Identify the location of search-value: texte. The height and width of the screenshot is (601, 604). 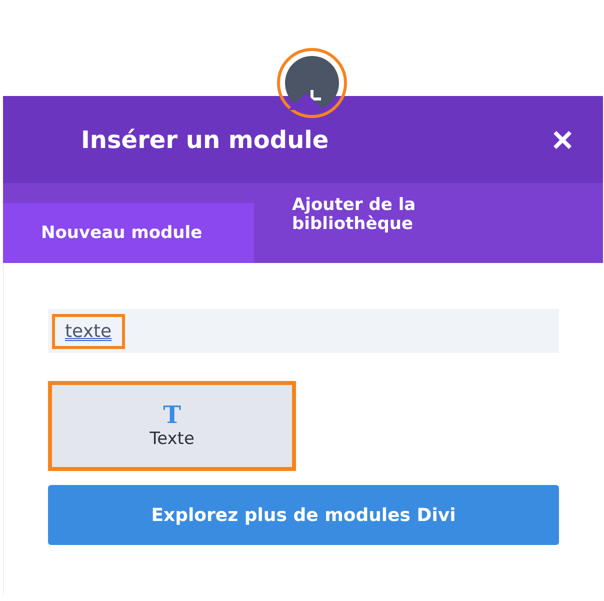
(88, 331).